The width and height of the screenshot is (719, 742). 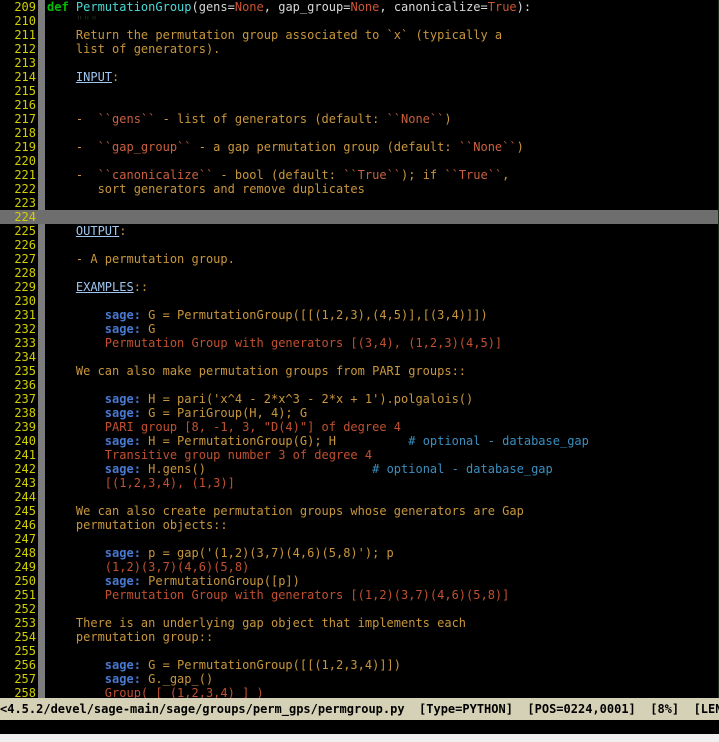 What do you see at coordinates (177, 679) in the screenshot?
I see `code-token: G._gap_()` at bounding box center [177, 679].